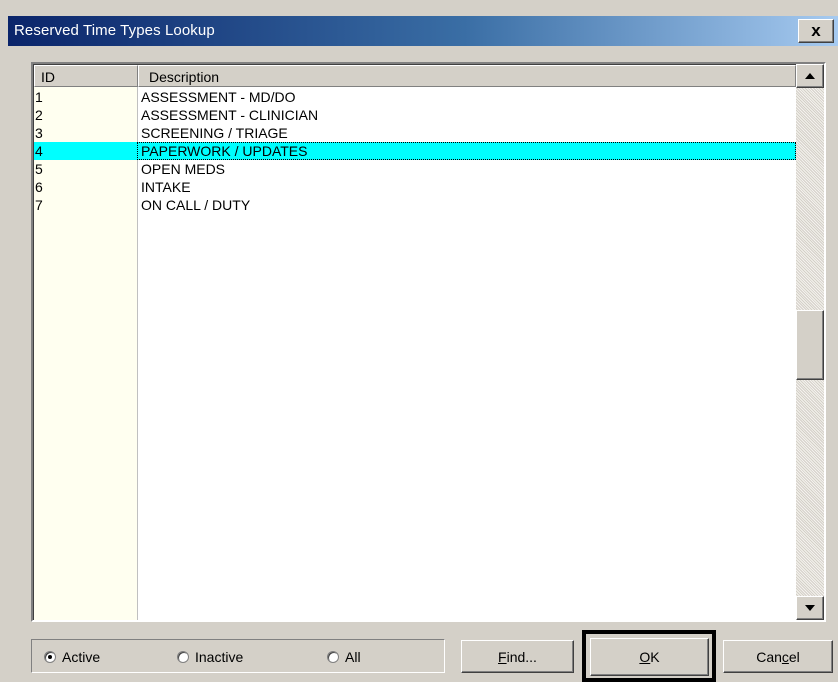 The image size is (838, 682). Describe the element at coordinates (230, 115) in the screenshot. I see `row-description: ASSESSMENT - CLINICIAN` at that location.